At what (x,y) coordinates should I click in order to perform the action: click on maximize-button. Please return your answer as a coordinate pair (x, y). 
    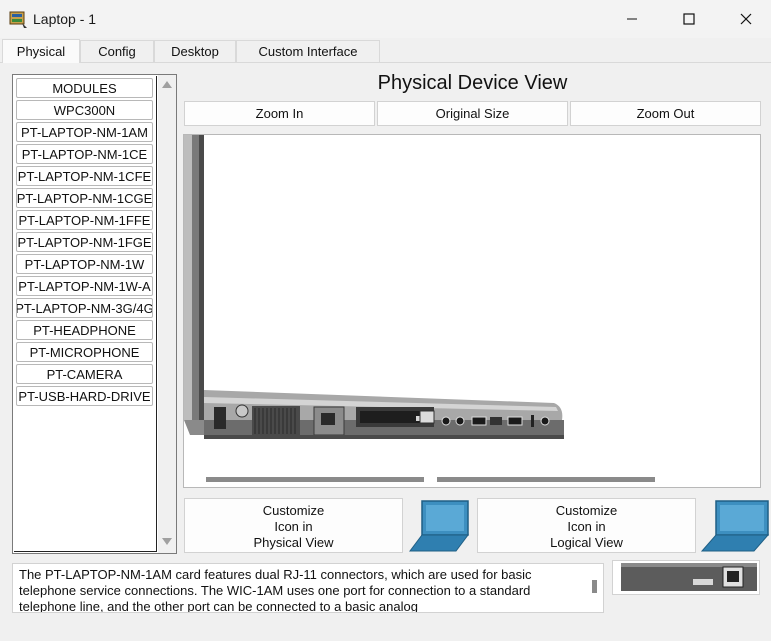
    Looking at the image, I should click on (689, 19).